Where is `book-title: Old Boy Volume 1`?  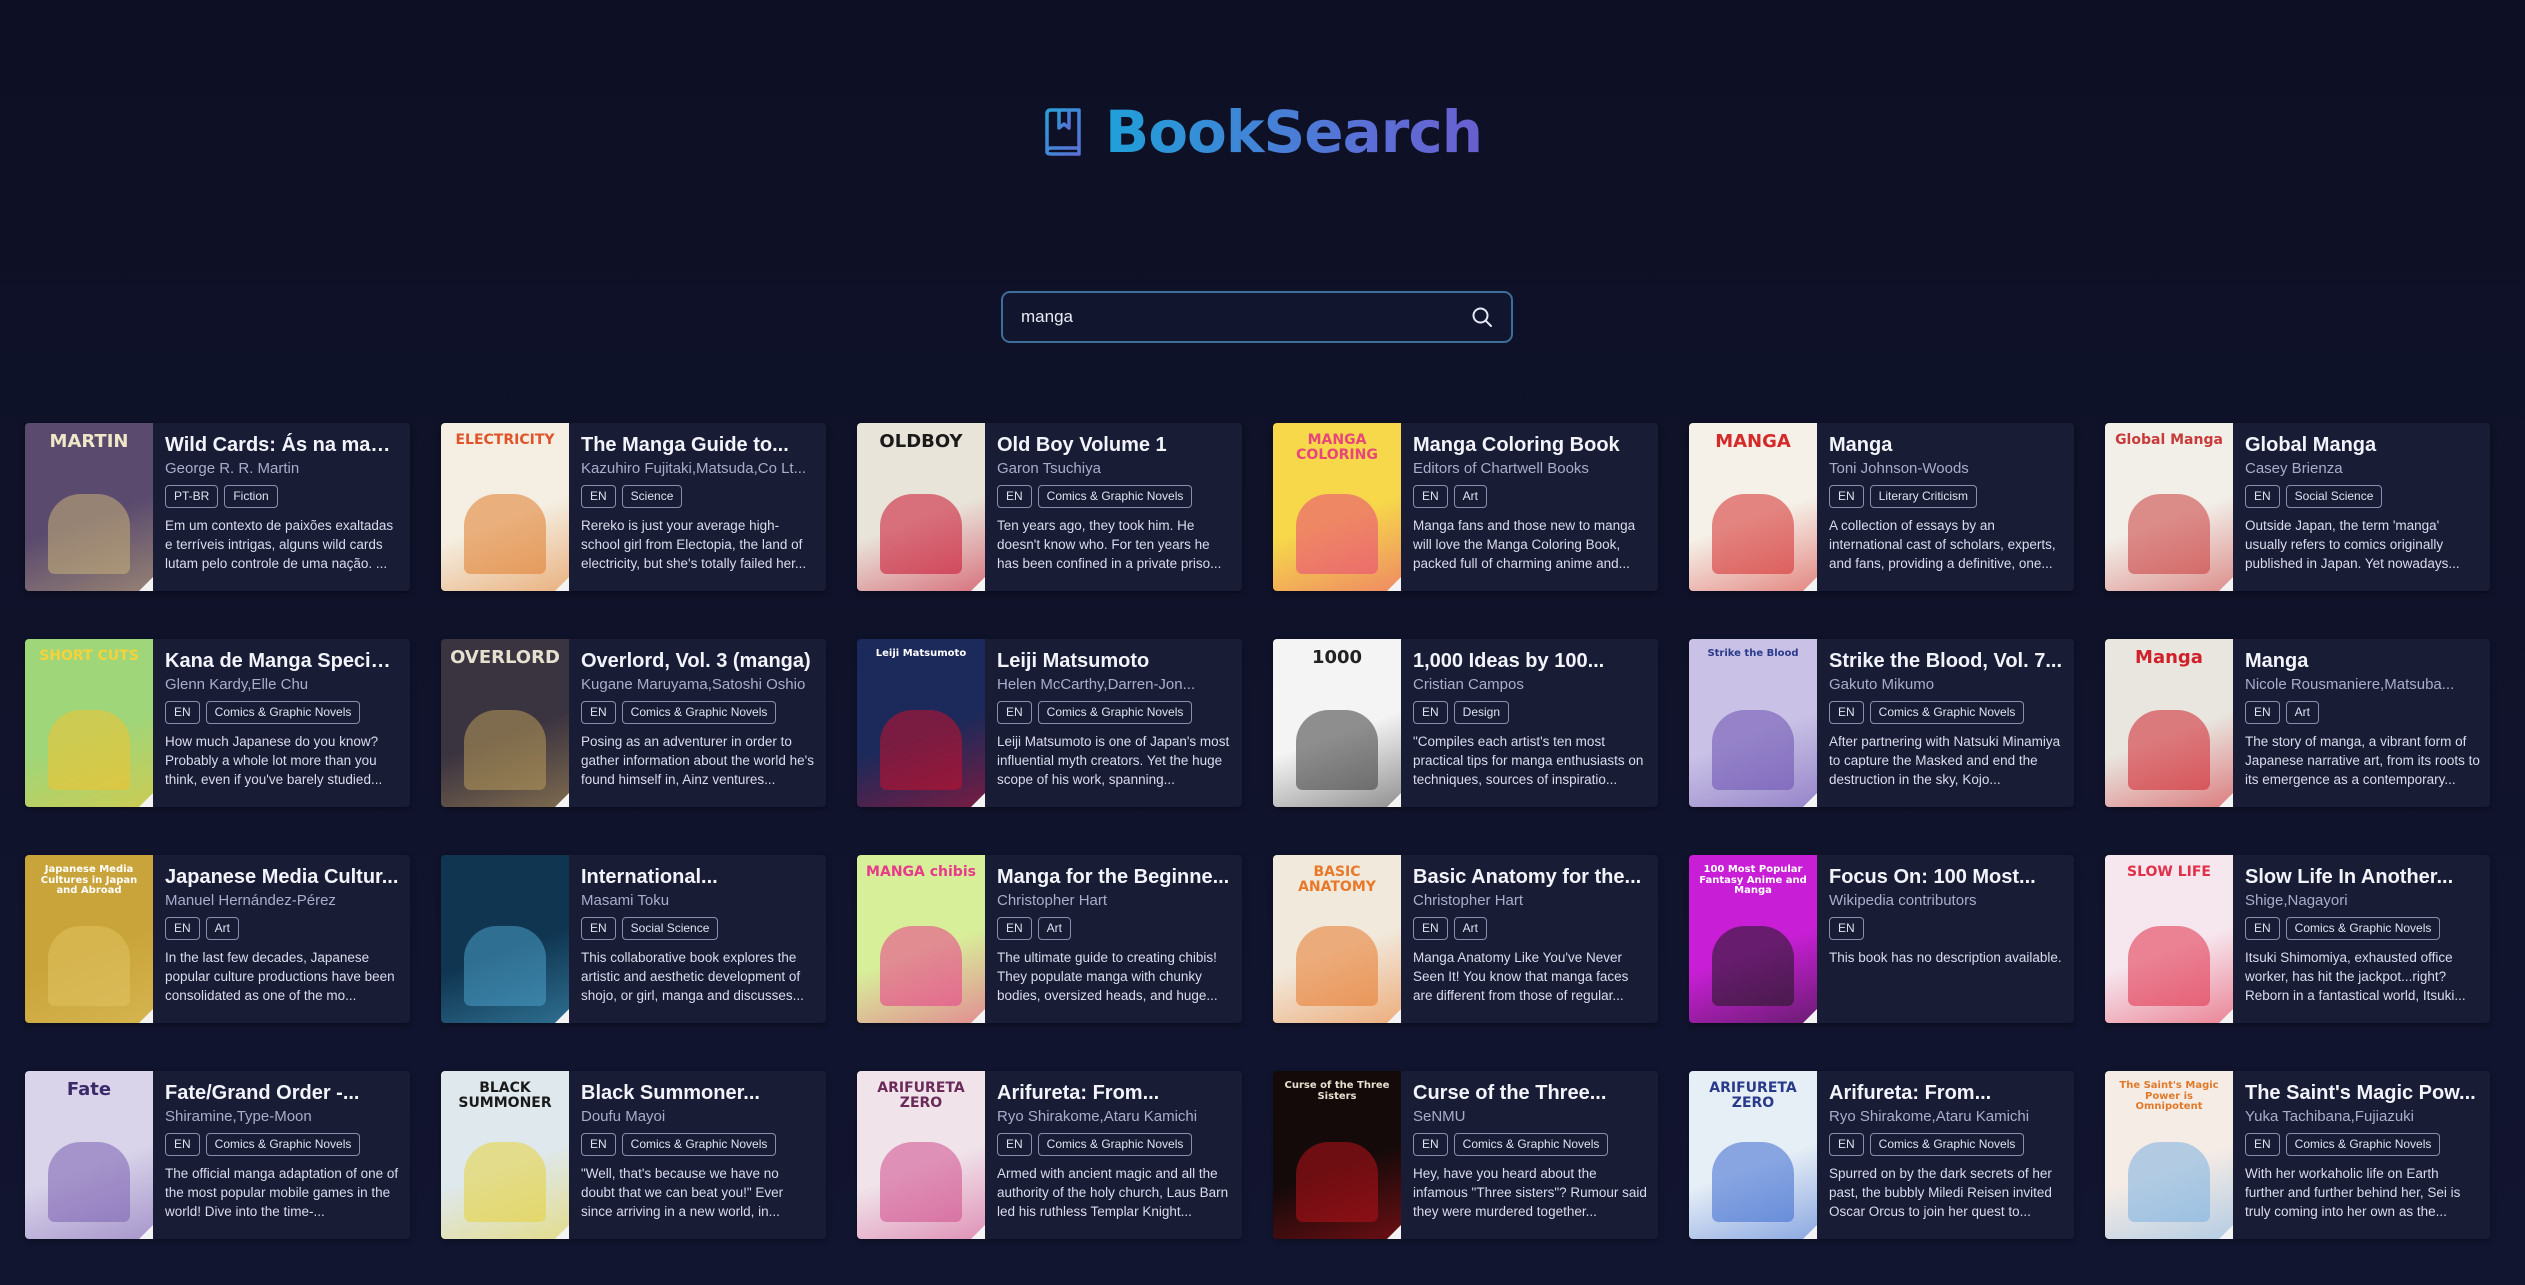 book-title: Old Boy Volume 1 is located at coordinates (1114, 445).